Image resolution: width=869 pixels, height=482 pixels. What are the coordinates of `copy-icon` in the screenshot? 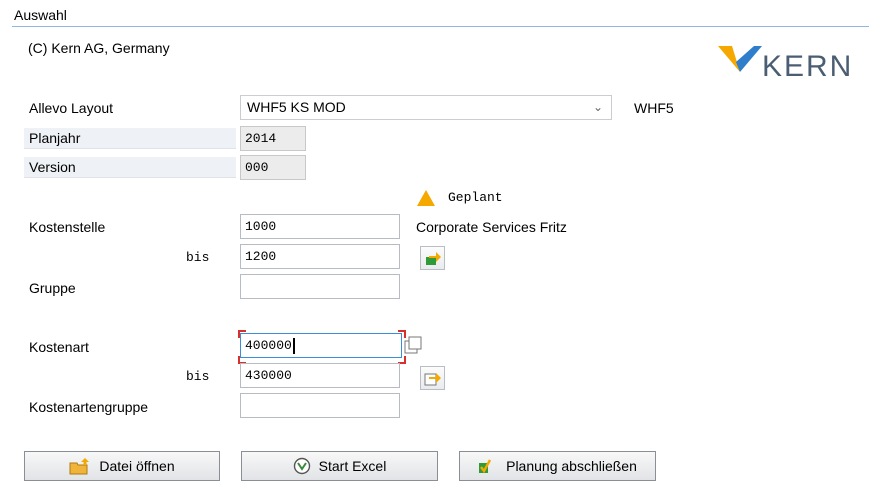 It's located at (414, 347).